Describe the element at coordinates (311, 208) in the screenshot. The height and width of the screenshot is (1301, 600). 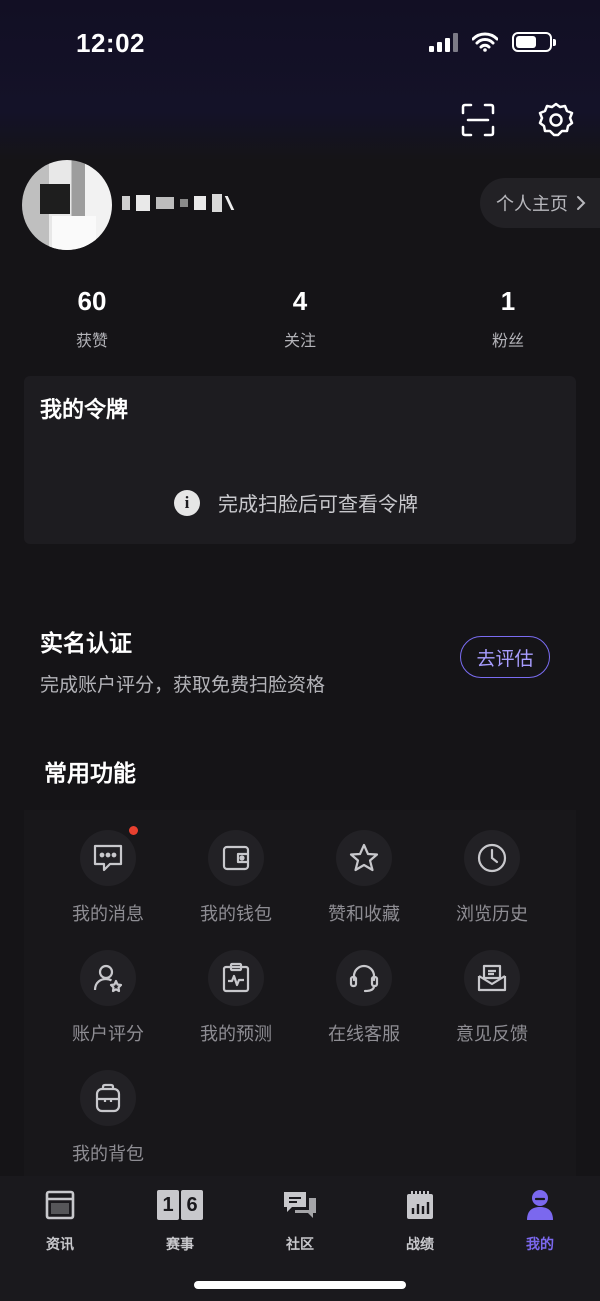
I see `profile-header: 个人主页` at that location.